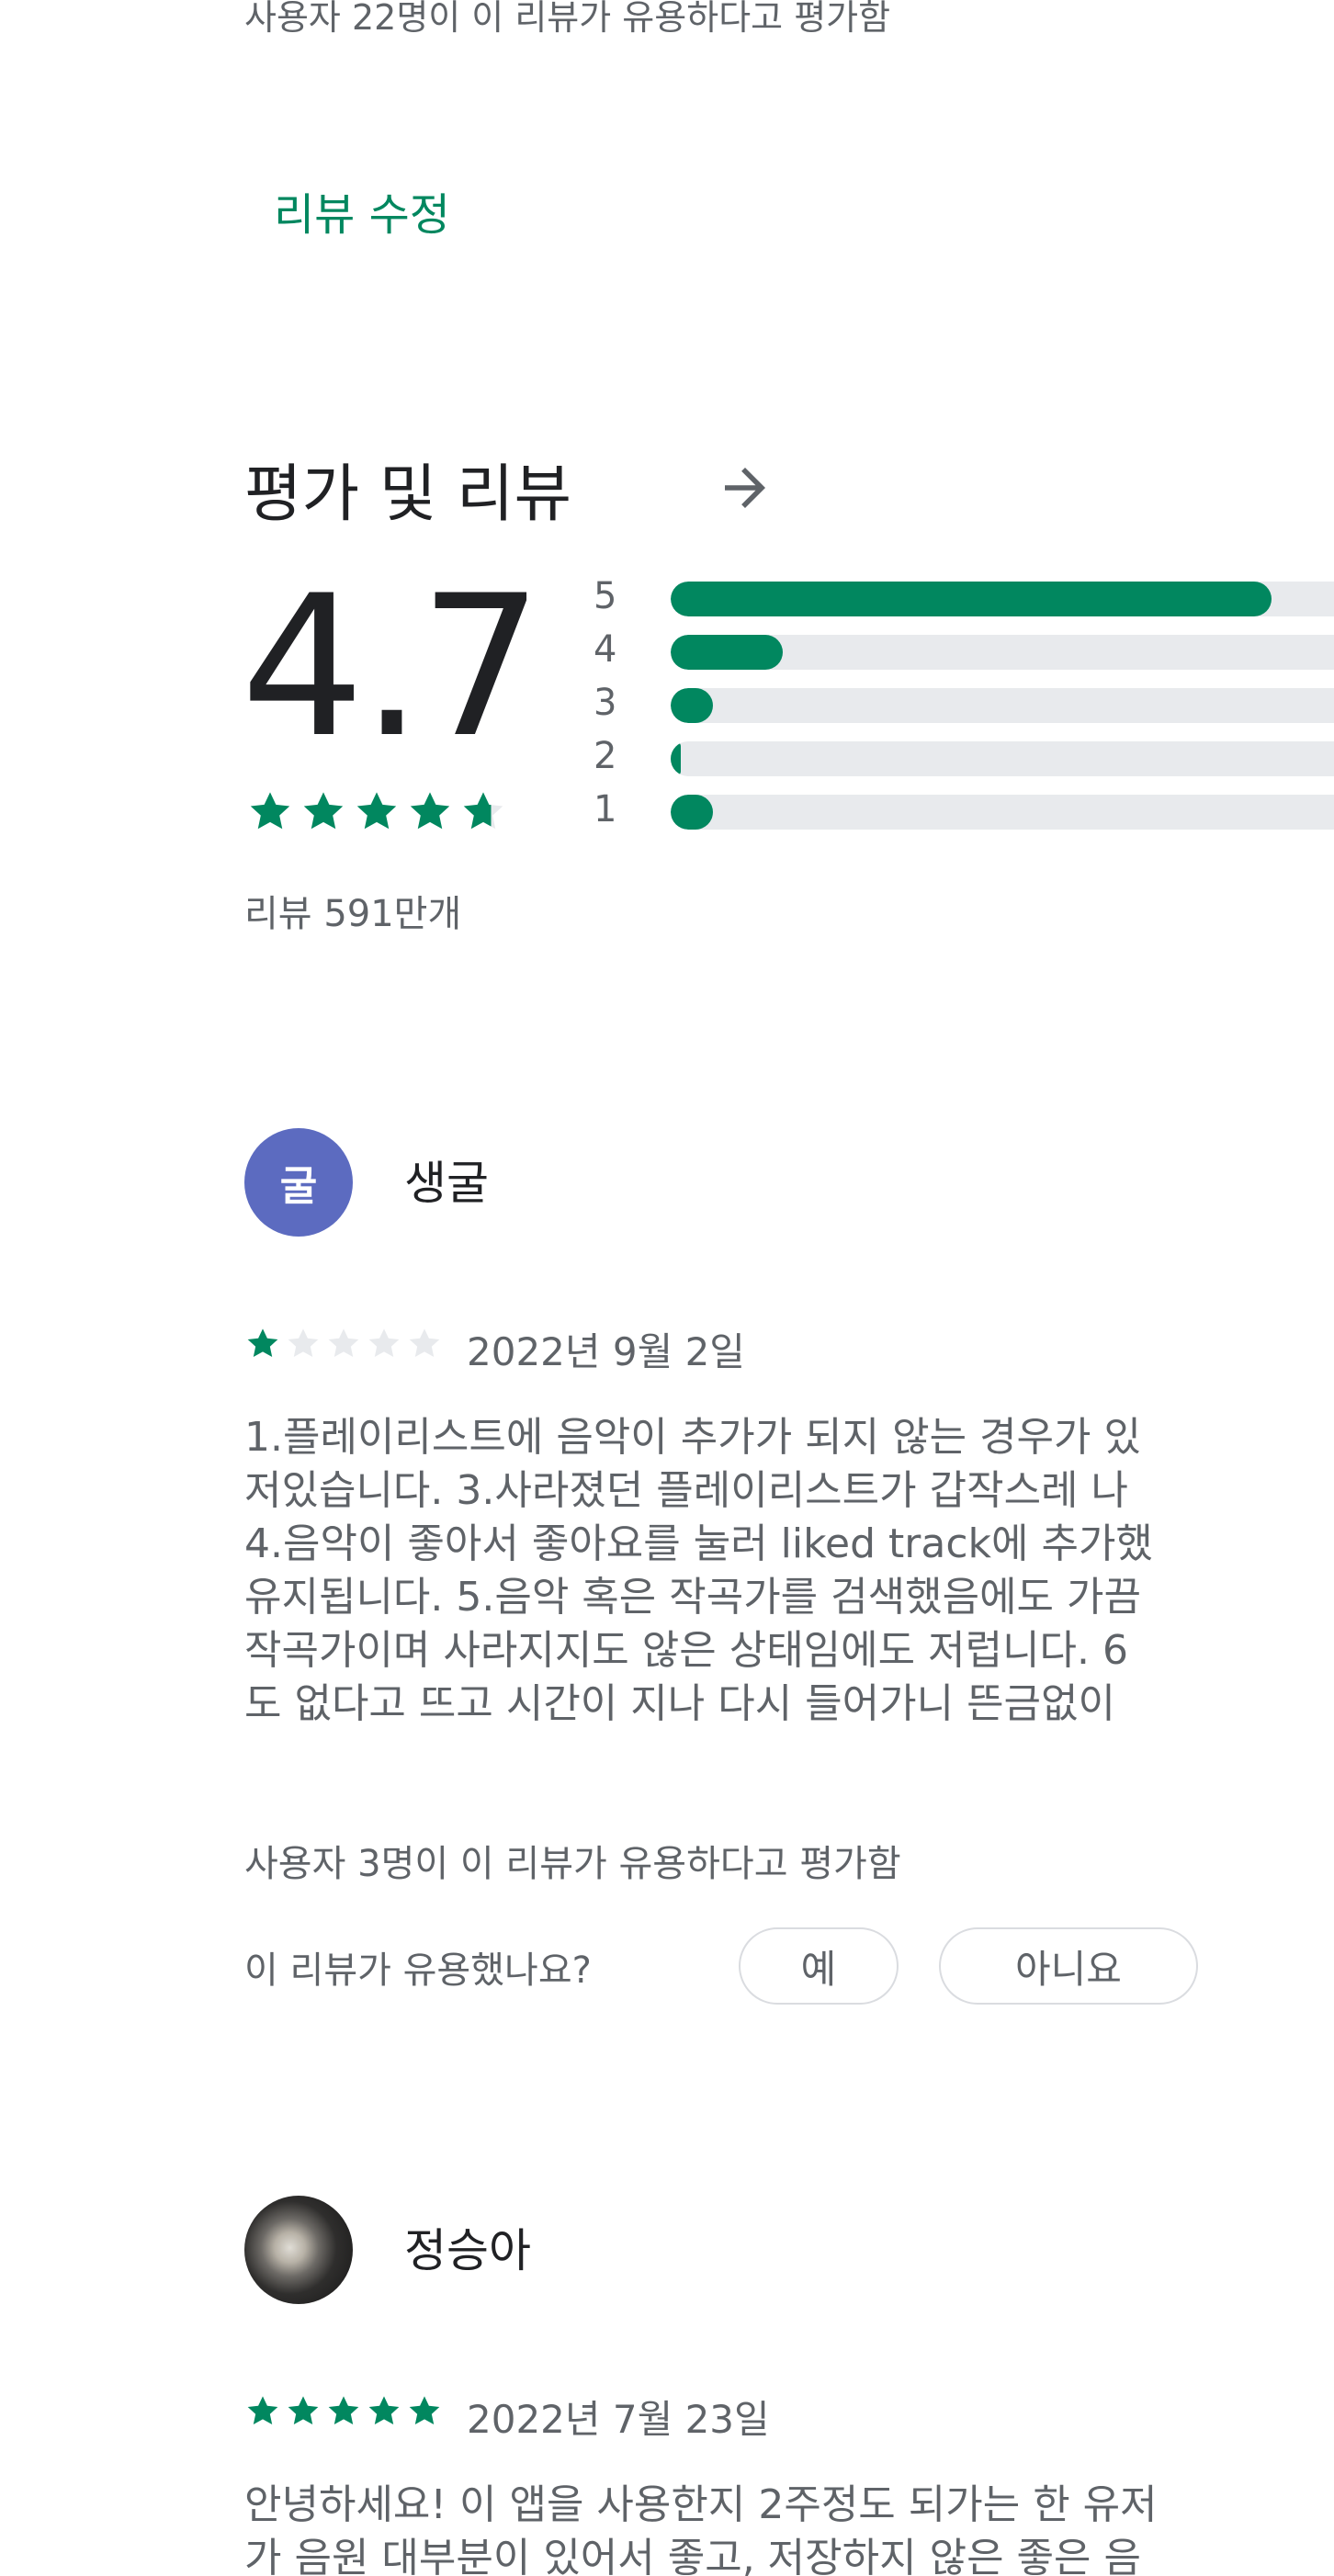 Image resolution: width=1334 pixels, height=2576 pixels. I want to click on histogram-row-1: 1, so click(961, 809).